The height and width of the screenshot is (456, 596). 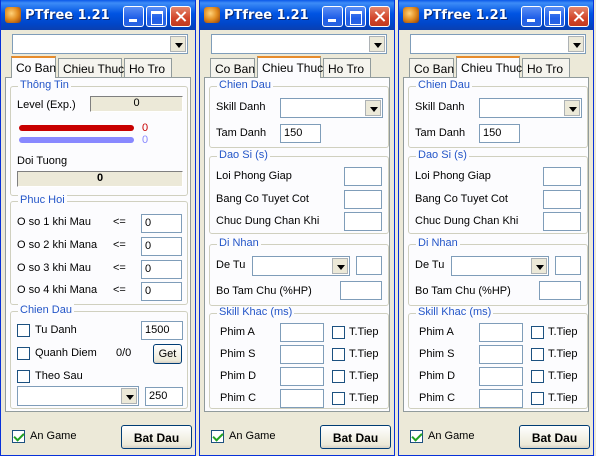 What do you see at coordinates (23, 376) in the screenshot?
I see `theo-sau-checkbox` at bounding box center [23, 376].